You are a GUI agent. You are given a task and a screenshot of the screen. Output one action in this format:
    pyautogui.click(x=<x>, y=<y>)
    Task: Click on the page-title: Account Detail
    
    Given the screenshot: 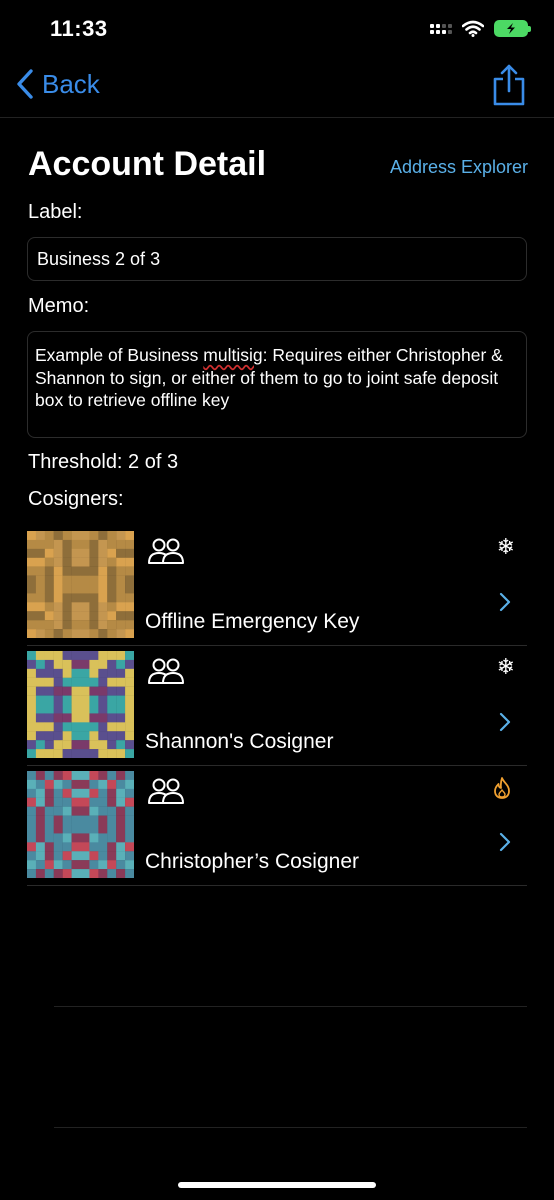 What is the action you would take?
    pyautogui.click(x=147, y=164)
    